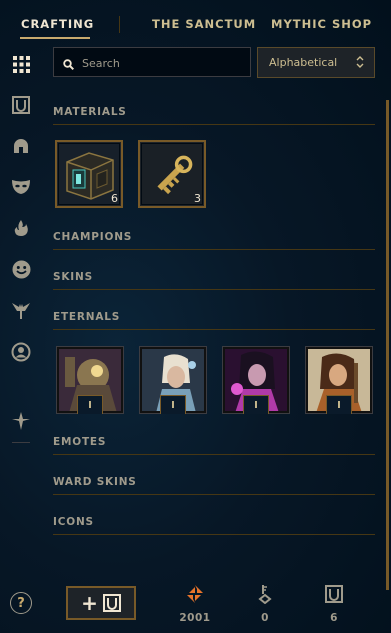  Describe the element at coordinates (21, 228) in the screenshot. I see `flame-icon` at that location.